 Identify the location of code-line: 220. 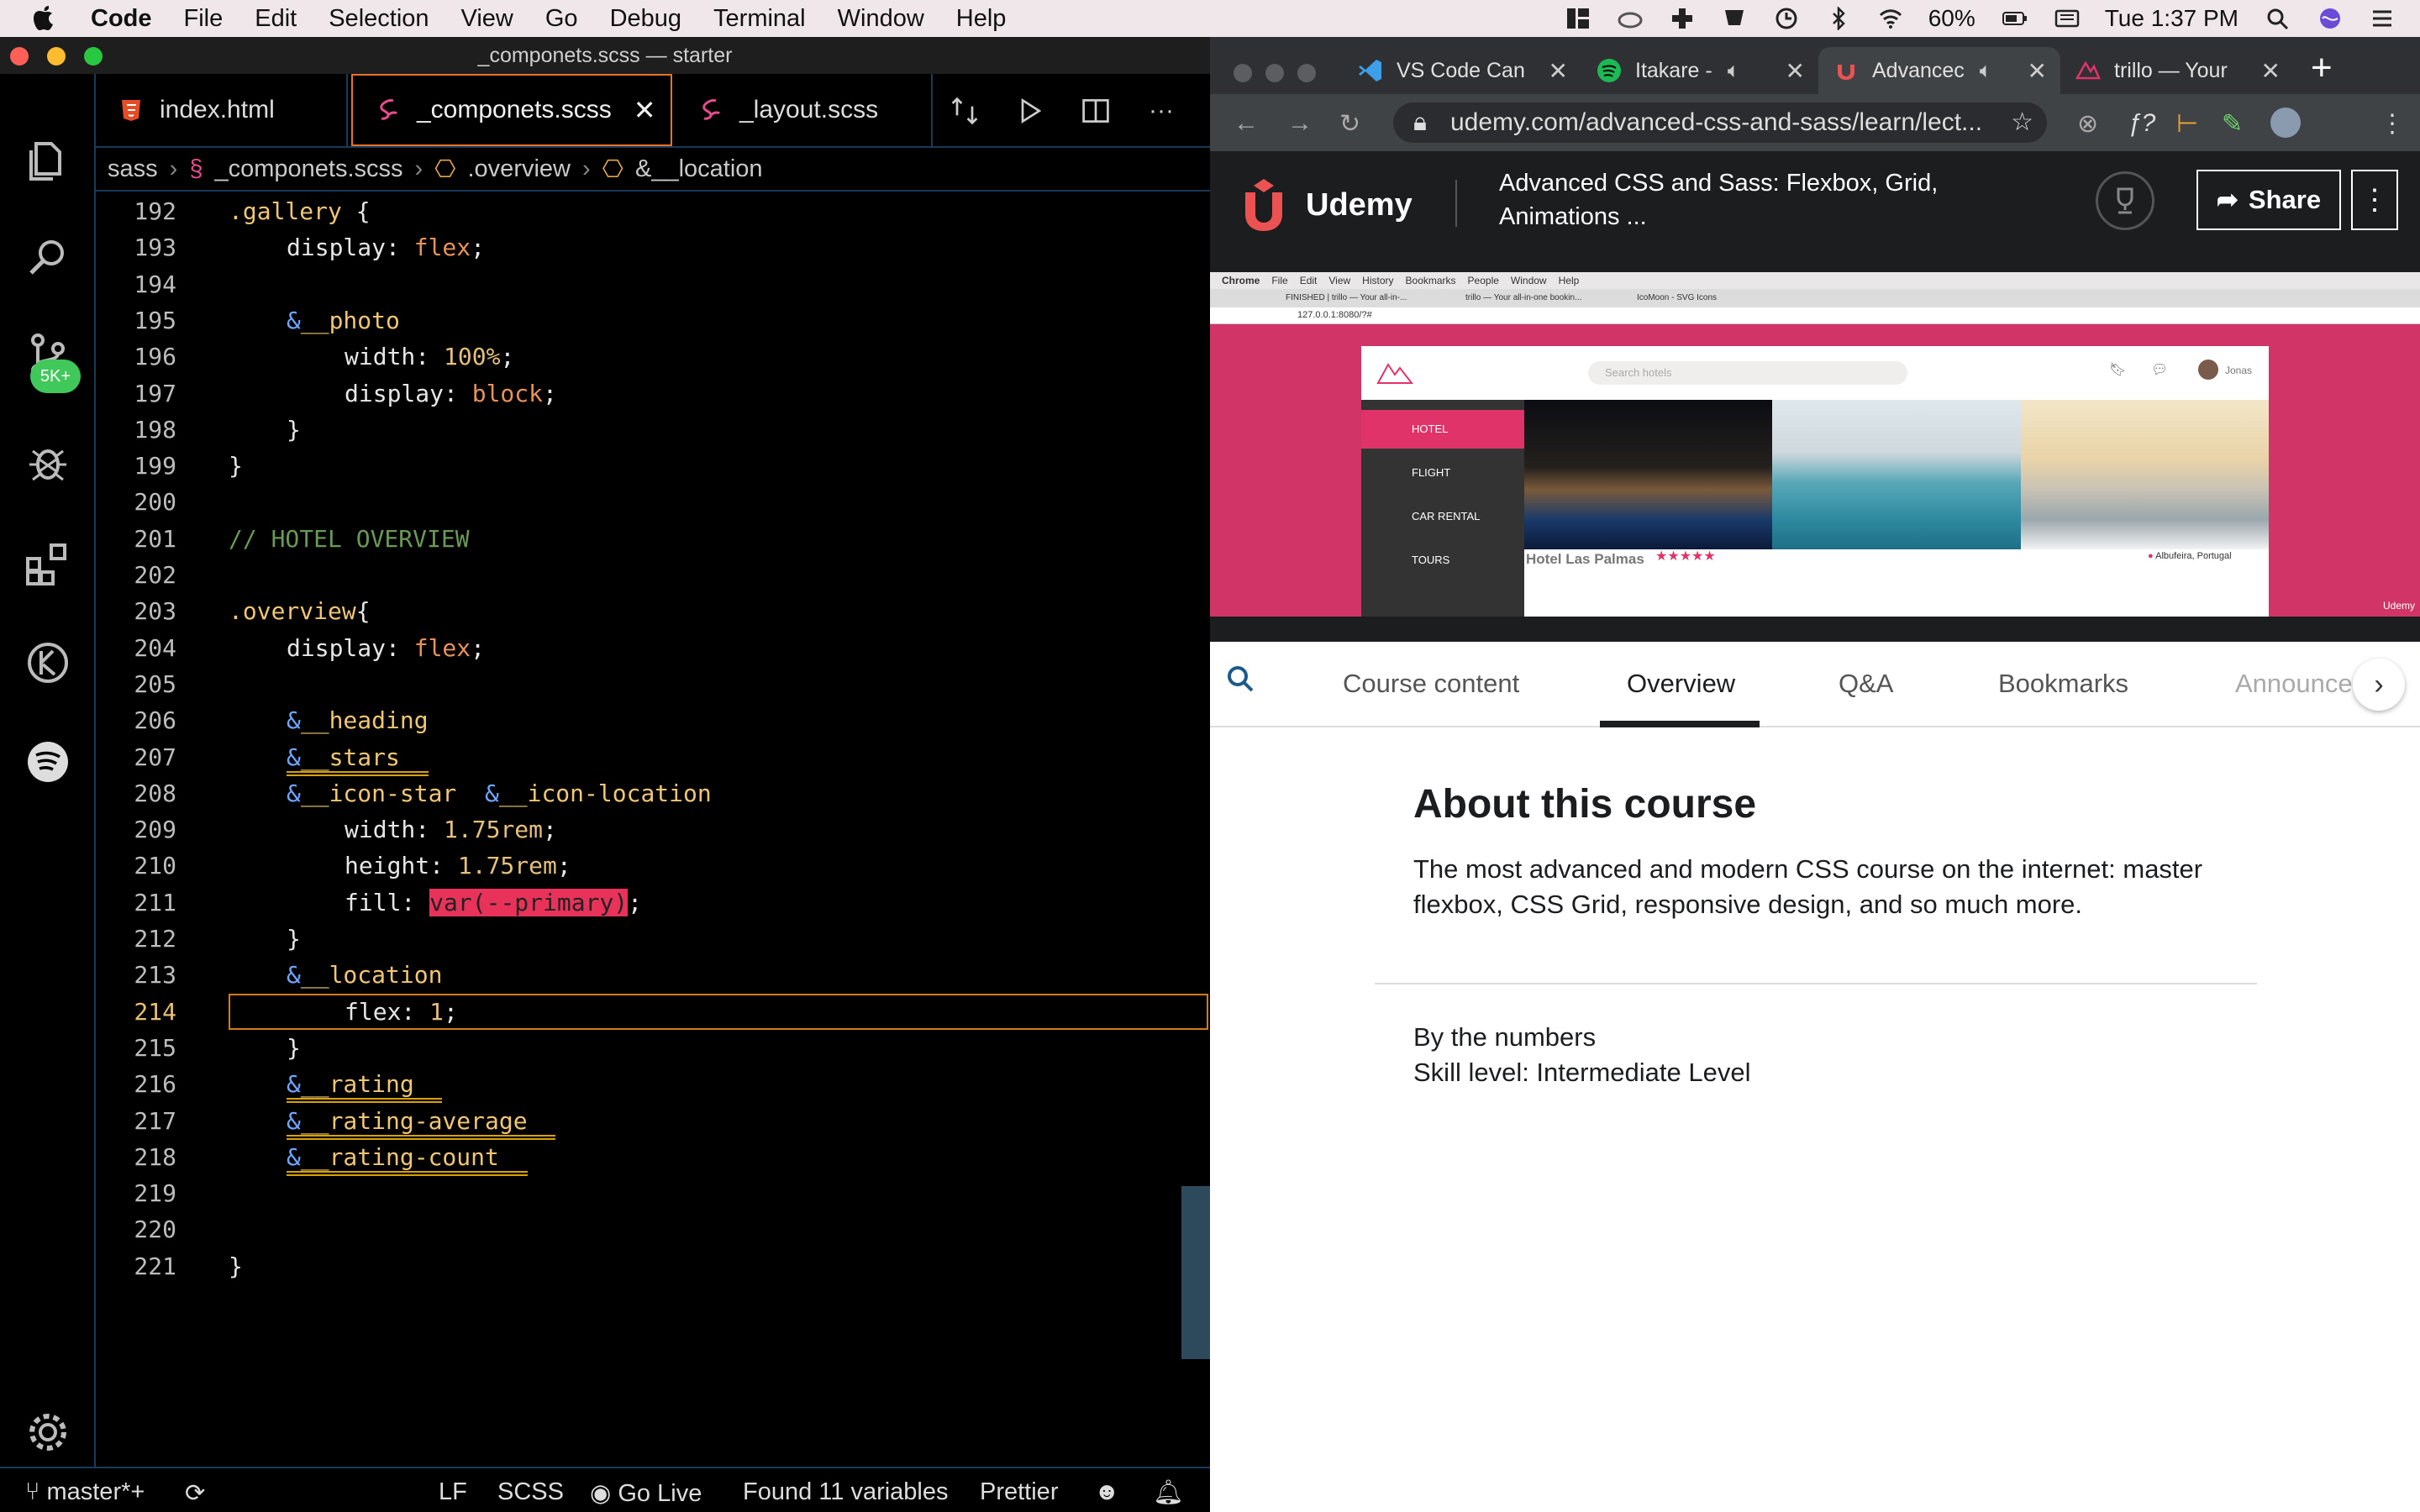
(653, 1229).